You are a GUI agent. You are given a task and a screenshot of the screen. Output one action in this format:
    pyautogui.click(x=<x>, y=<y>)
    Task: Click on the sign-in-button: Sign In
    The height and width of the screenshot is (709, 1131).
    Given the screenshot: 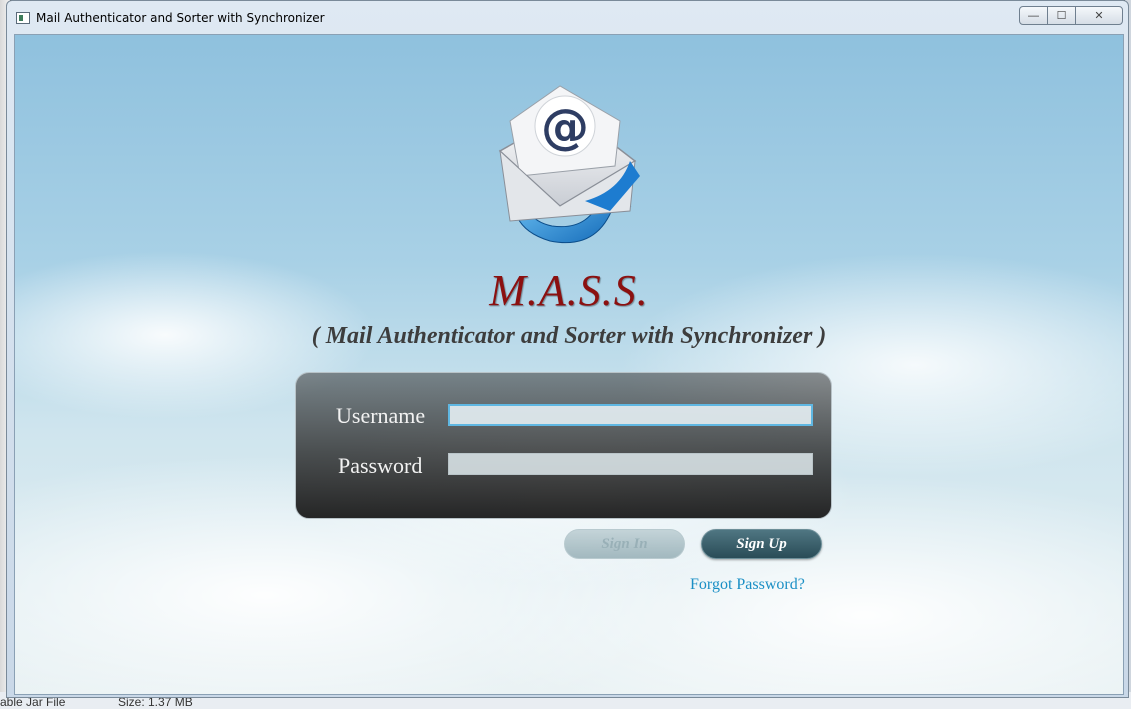 What is the action you would take?
    pyautogui.click(x=624, y=544)
    